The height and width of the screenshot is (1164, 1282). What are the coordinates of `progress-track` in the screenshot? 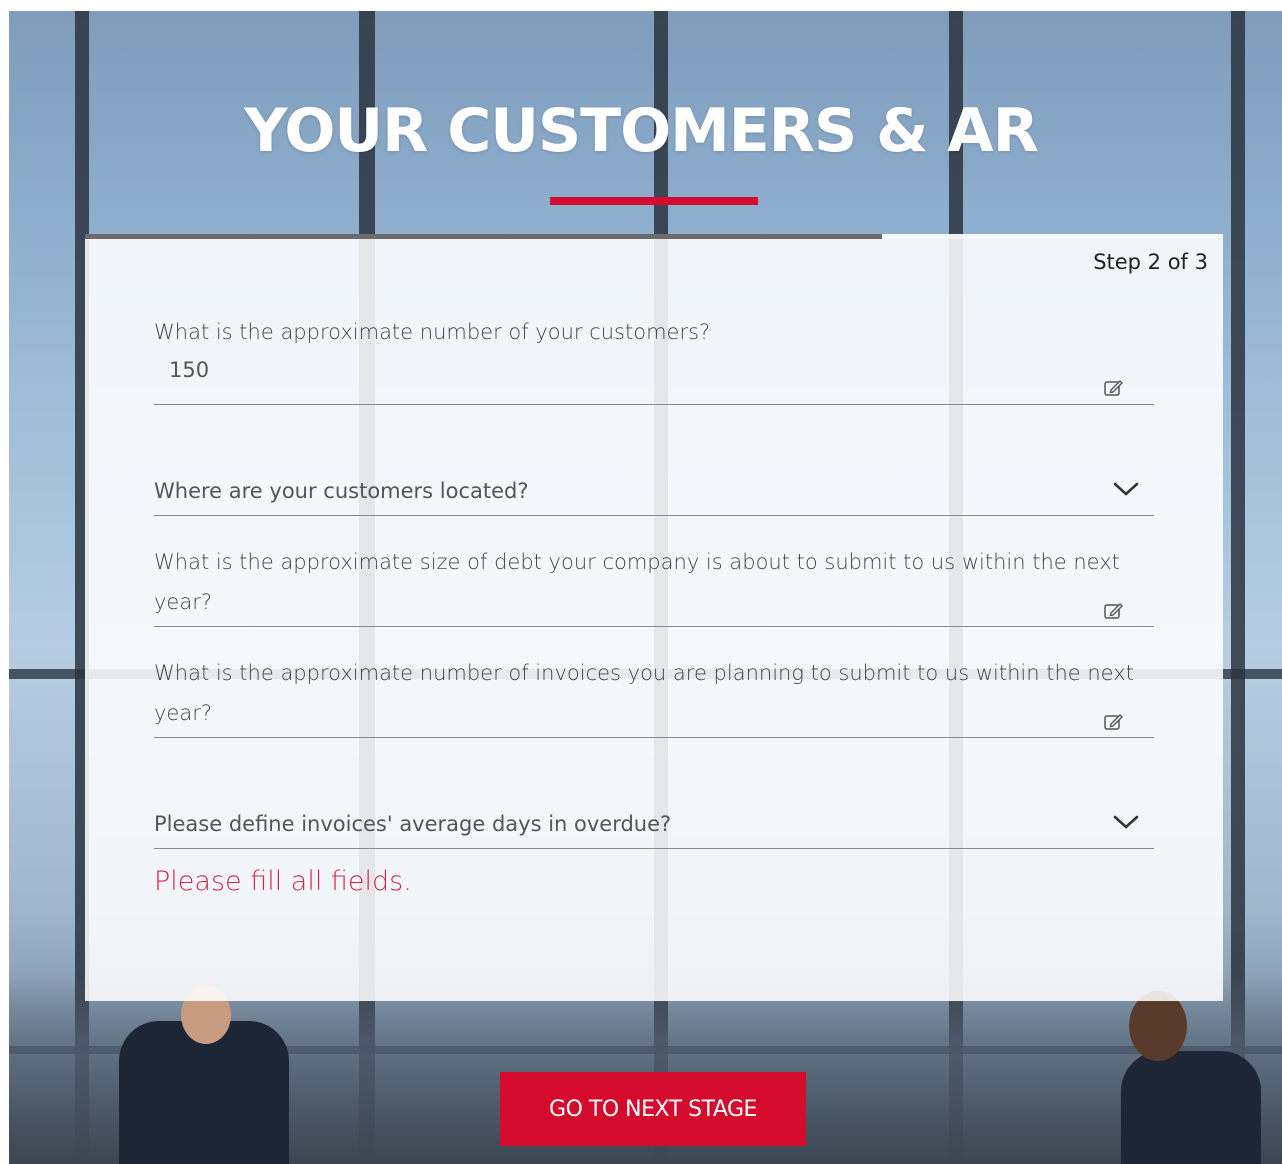 It's located at (654, 236).